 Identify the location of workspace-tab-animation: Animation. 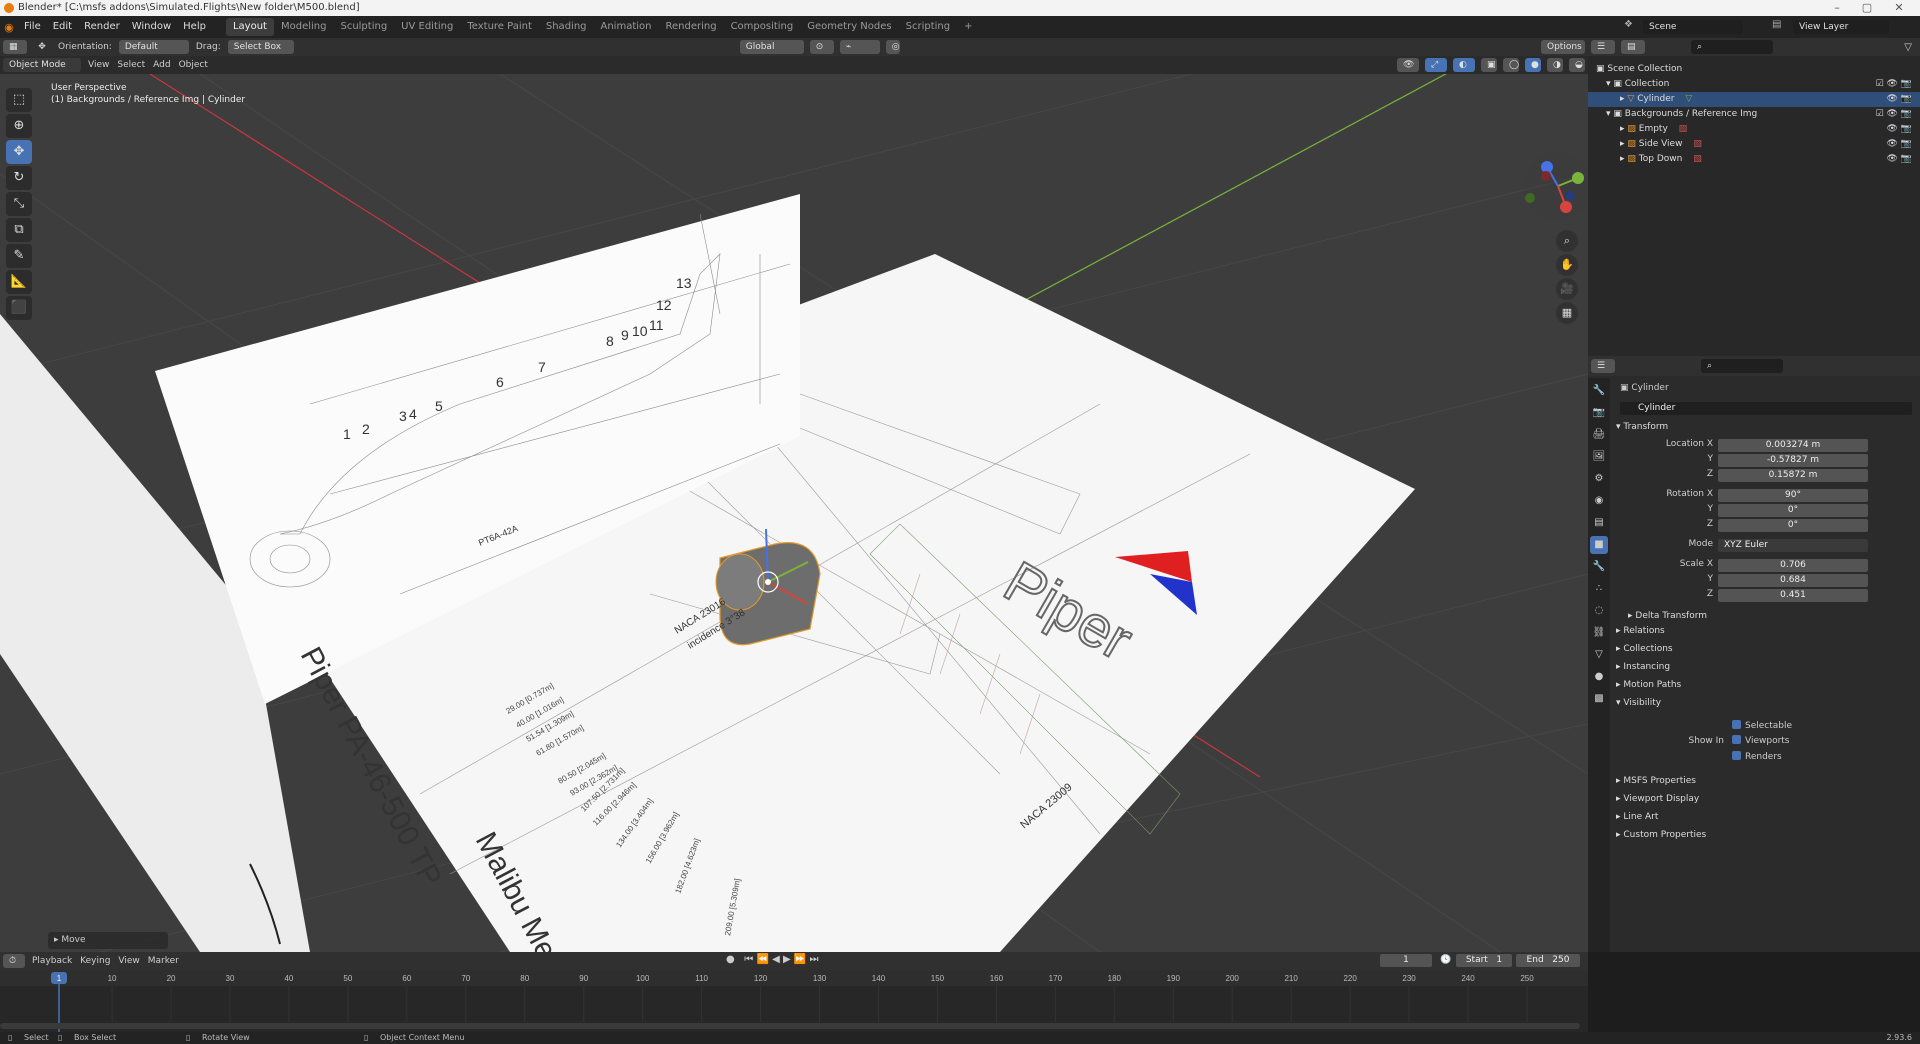
(626, 27).